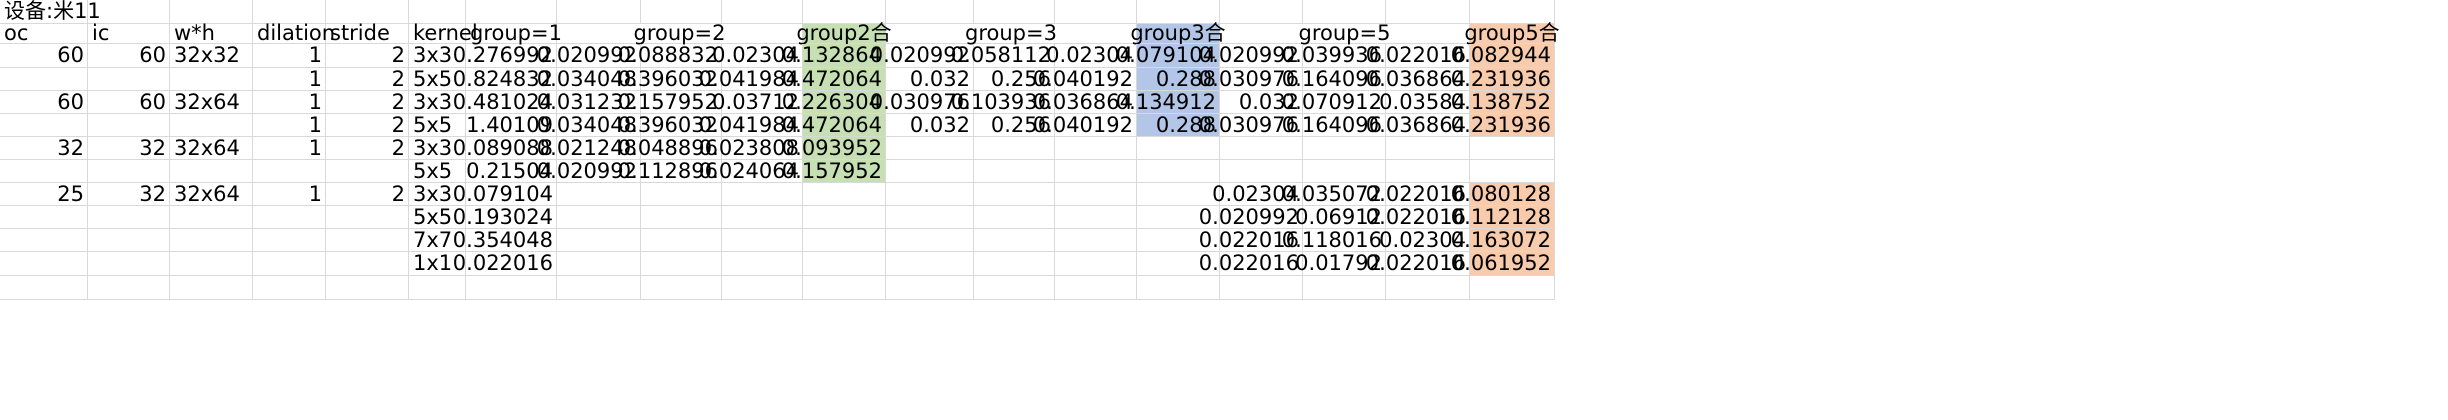 The image size is (2448, 420). Describe the element at coordinates (129, 33) in the screenshot. I see `header-ic: ic` at that location.